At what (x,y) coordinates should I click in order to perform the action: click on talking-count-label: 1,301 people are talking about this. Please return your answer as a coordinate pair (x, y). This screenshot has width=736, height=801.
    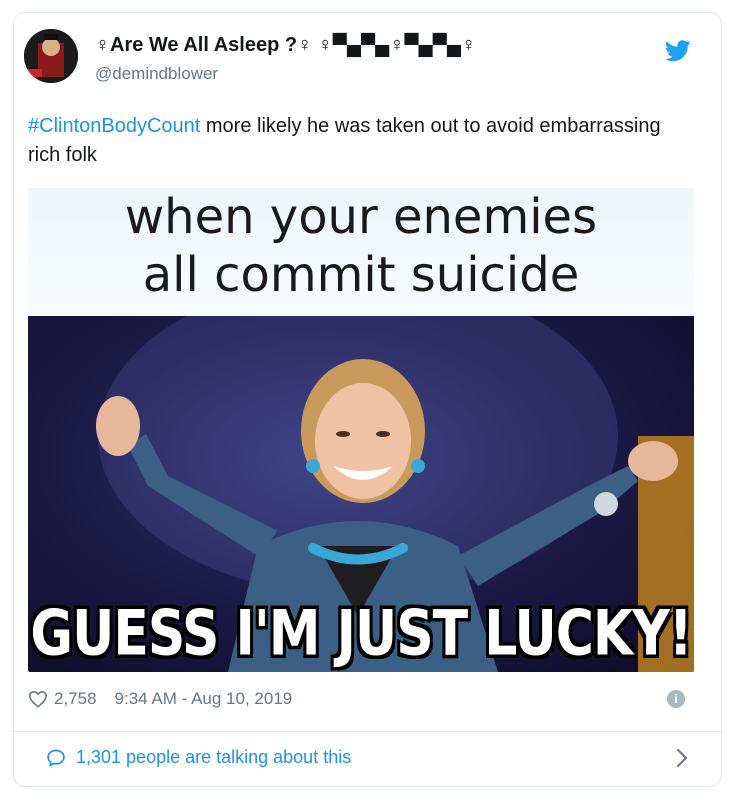
    Looking at the image, I should click on (213, 757).